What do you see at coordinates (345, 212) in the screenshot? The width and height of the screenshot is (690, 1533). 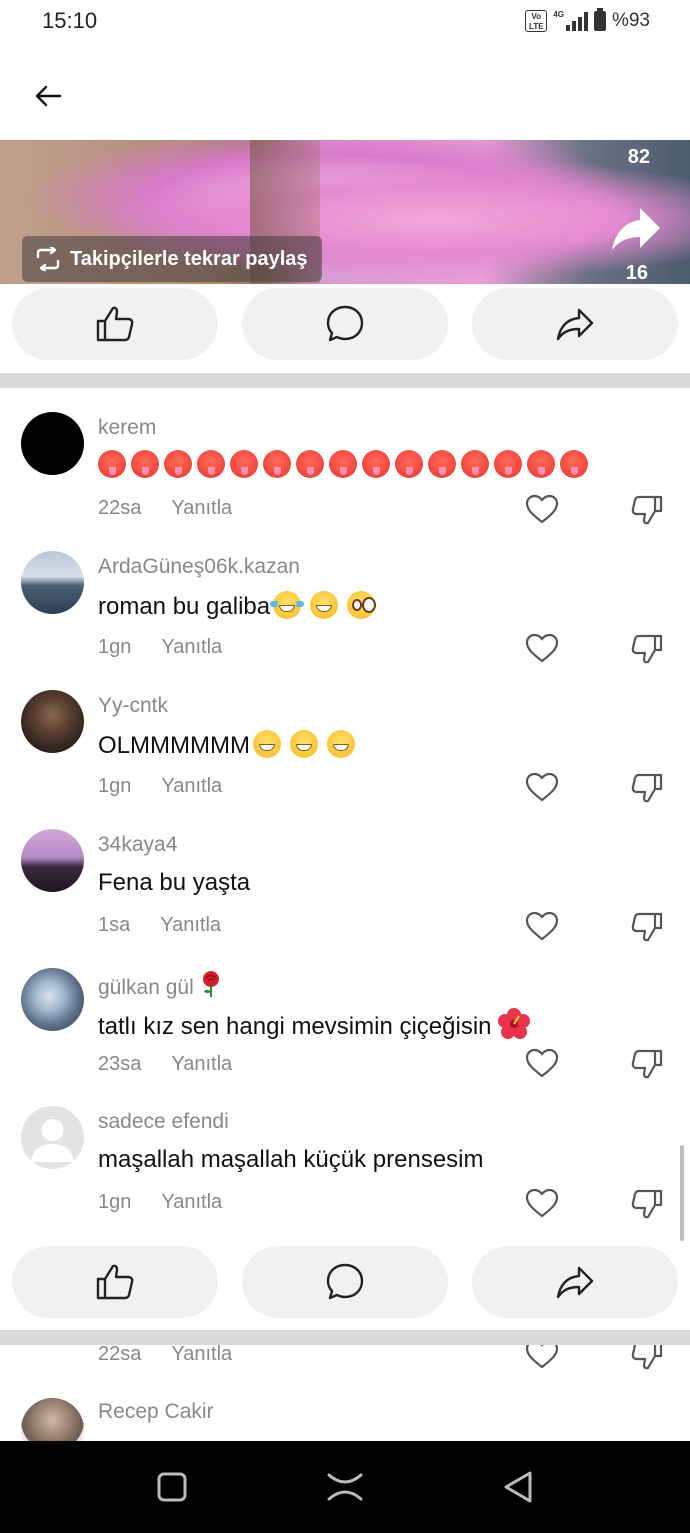 I see `video-preview: Takipçilerle tekrar paylaş 82 16` at bounding box center [345, 212].